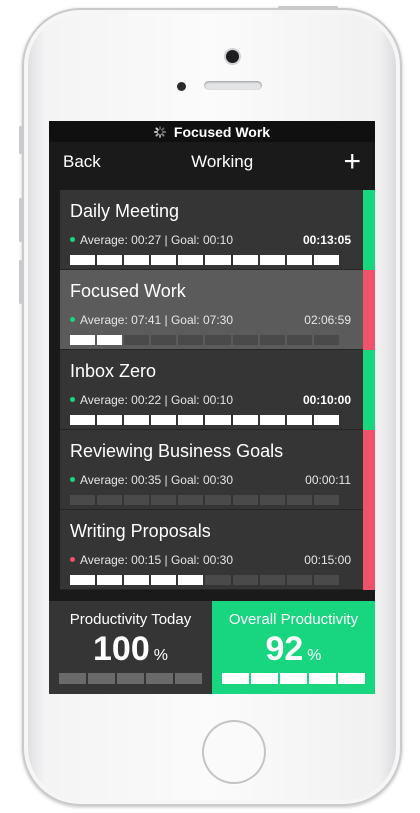 The height and width of the screenshot is (813, 420). What do you see at coordinates (157, 400) in the screenshot?
I see `task-average-text: Average: 00:22 | Goal: 00:10` at bounding box center [157, 400].